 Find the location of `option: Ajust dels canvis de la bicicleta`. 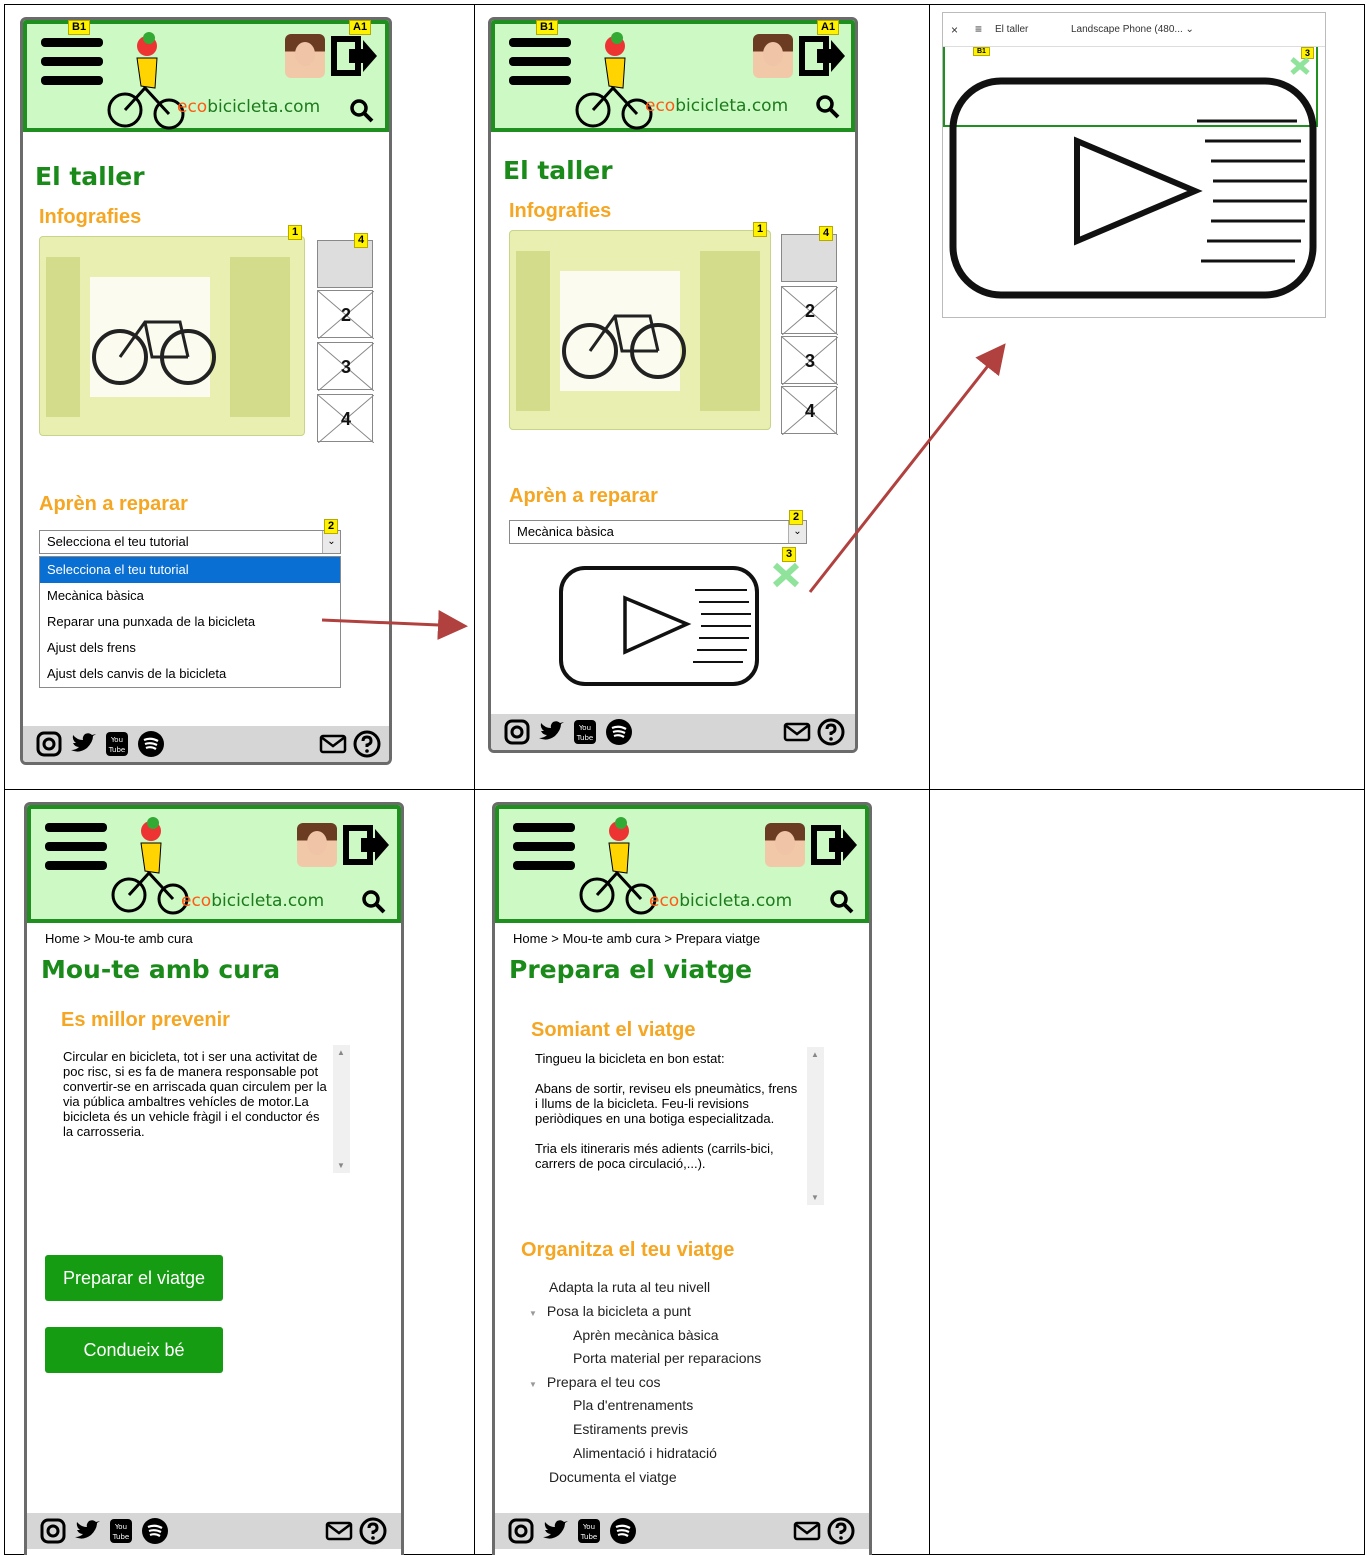

option: Ajust dels canvis de la bicicleta is located at coordinates (190, 674).